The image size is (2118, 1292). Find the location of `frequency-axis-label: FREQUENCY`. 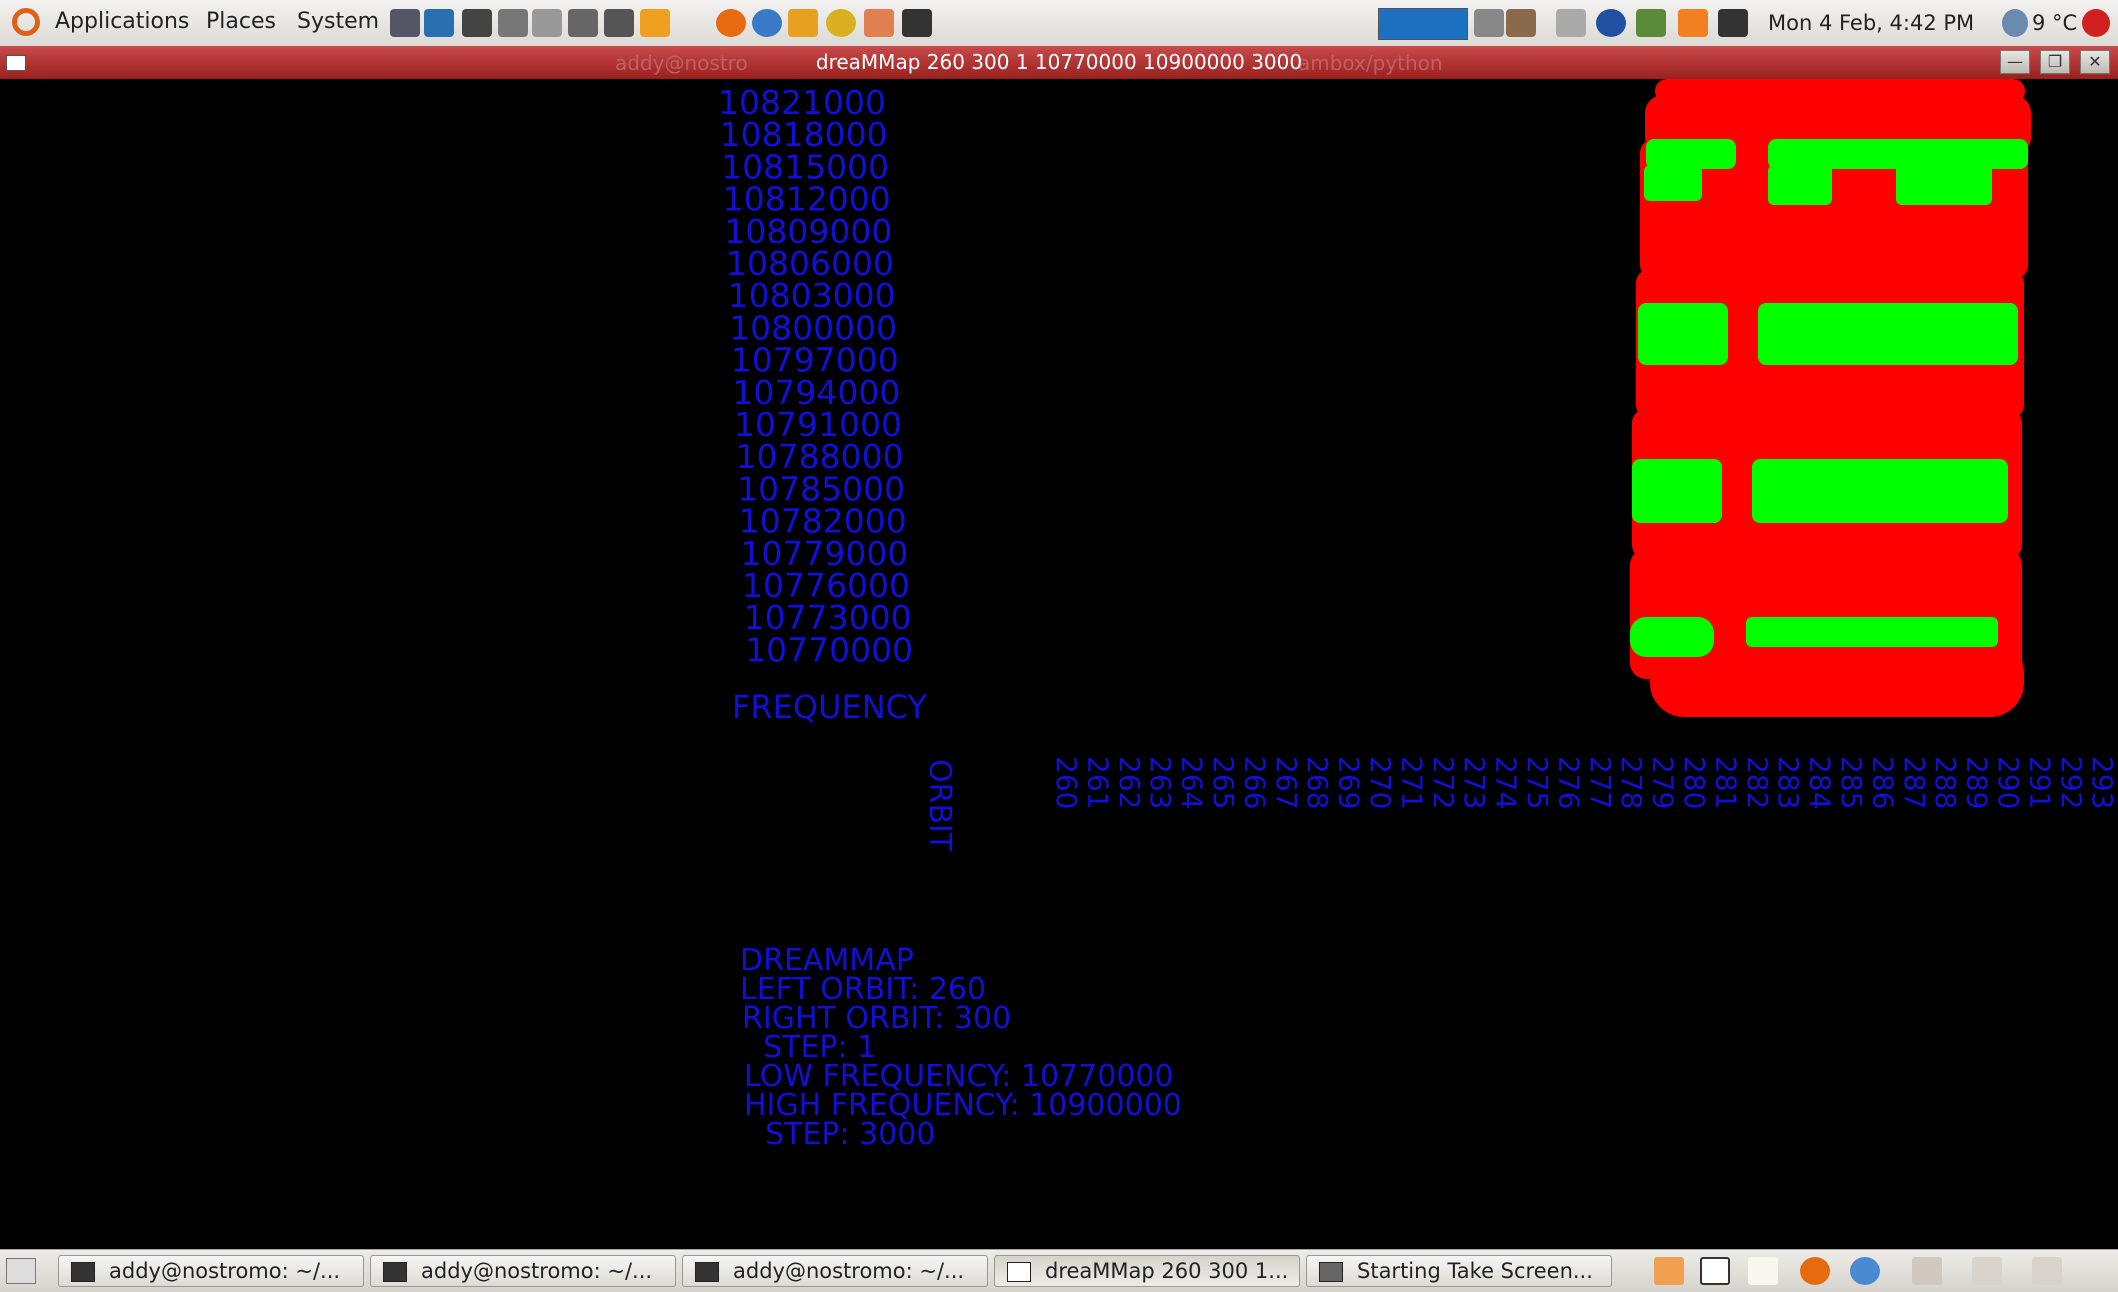

frequency-axis-label: FREQUENCY is located at coordinates (829, 707).